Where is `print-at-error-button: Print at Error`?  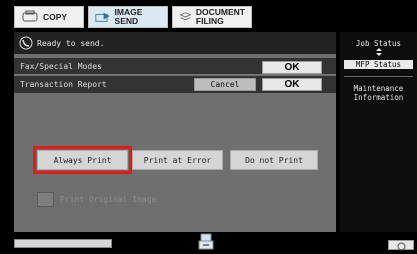
print-at-error-button: Print at Error is located at coordinates (177, 160).